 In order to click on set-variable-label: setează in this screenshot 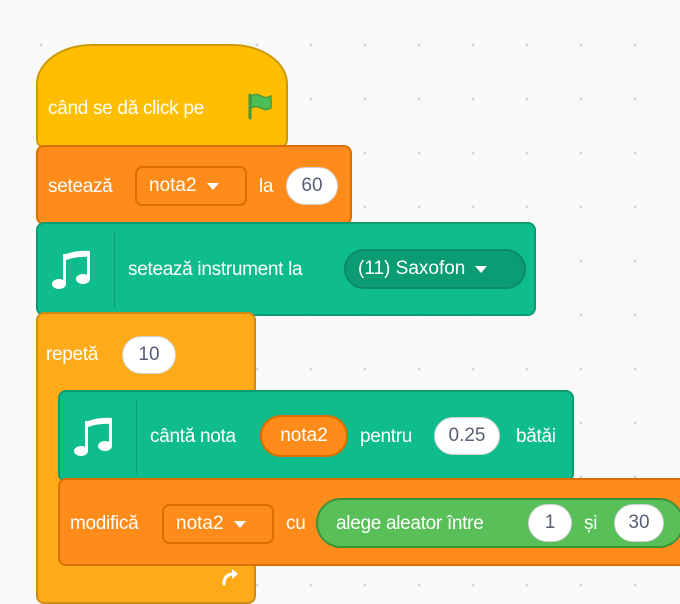, I will do `click(80, 186)`.